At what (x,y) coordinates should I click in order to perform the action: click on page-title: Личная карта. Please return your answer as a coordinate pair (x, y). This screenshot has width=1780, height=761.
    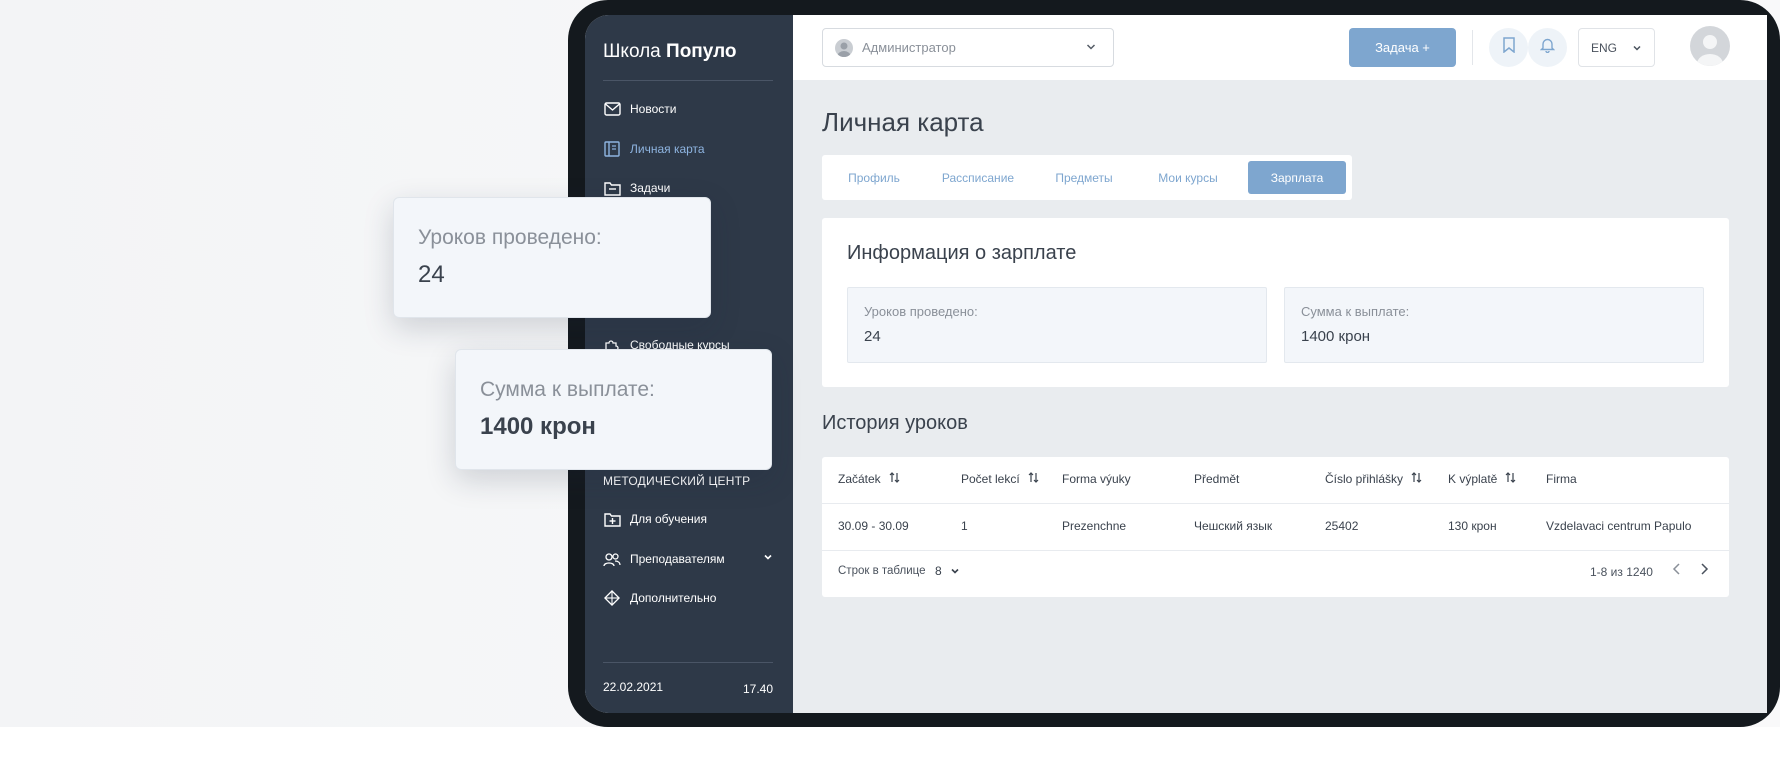
    Looking at the image, I should click on (903, 122).